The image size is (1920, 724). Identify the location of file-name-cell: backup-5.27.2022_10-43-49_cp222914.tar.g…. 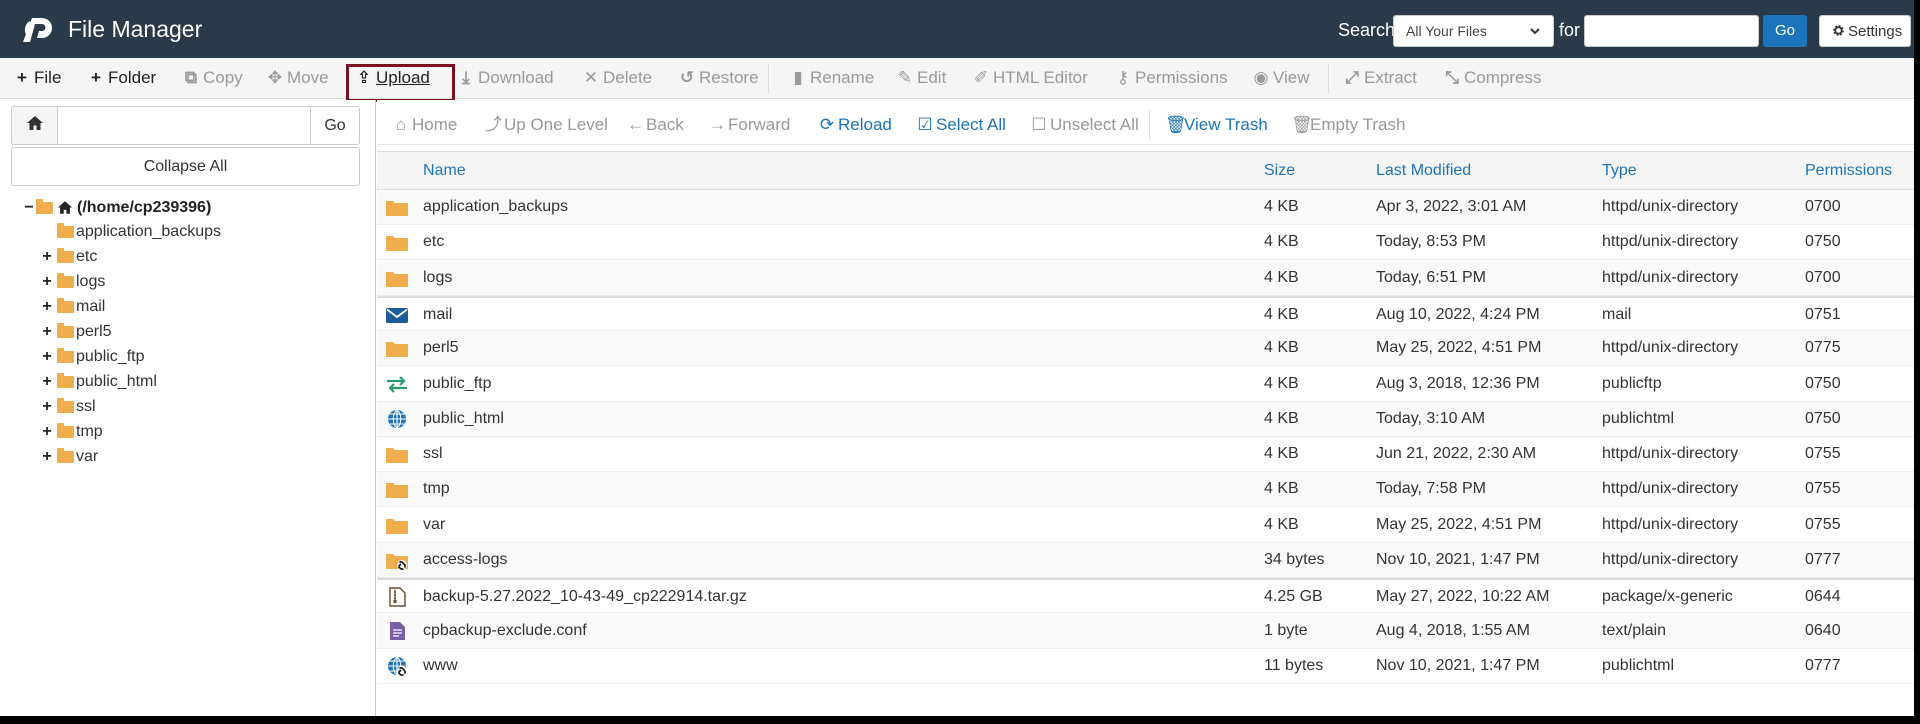
(585, 597).